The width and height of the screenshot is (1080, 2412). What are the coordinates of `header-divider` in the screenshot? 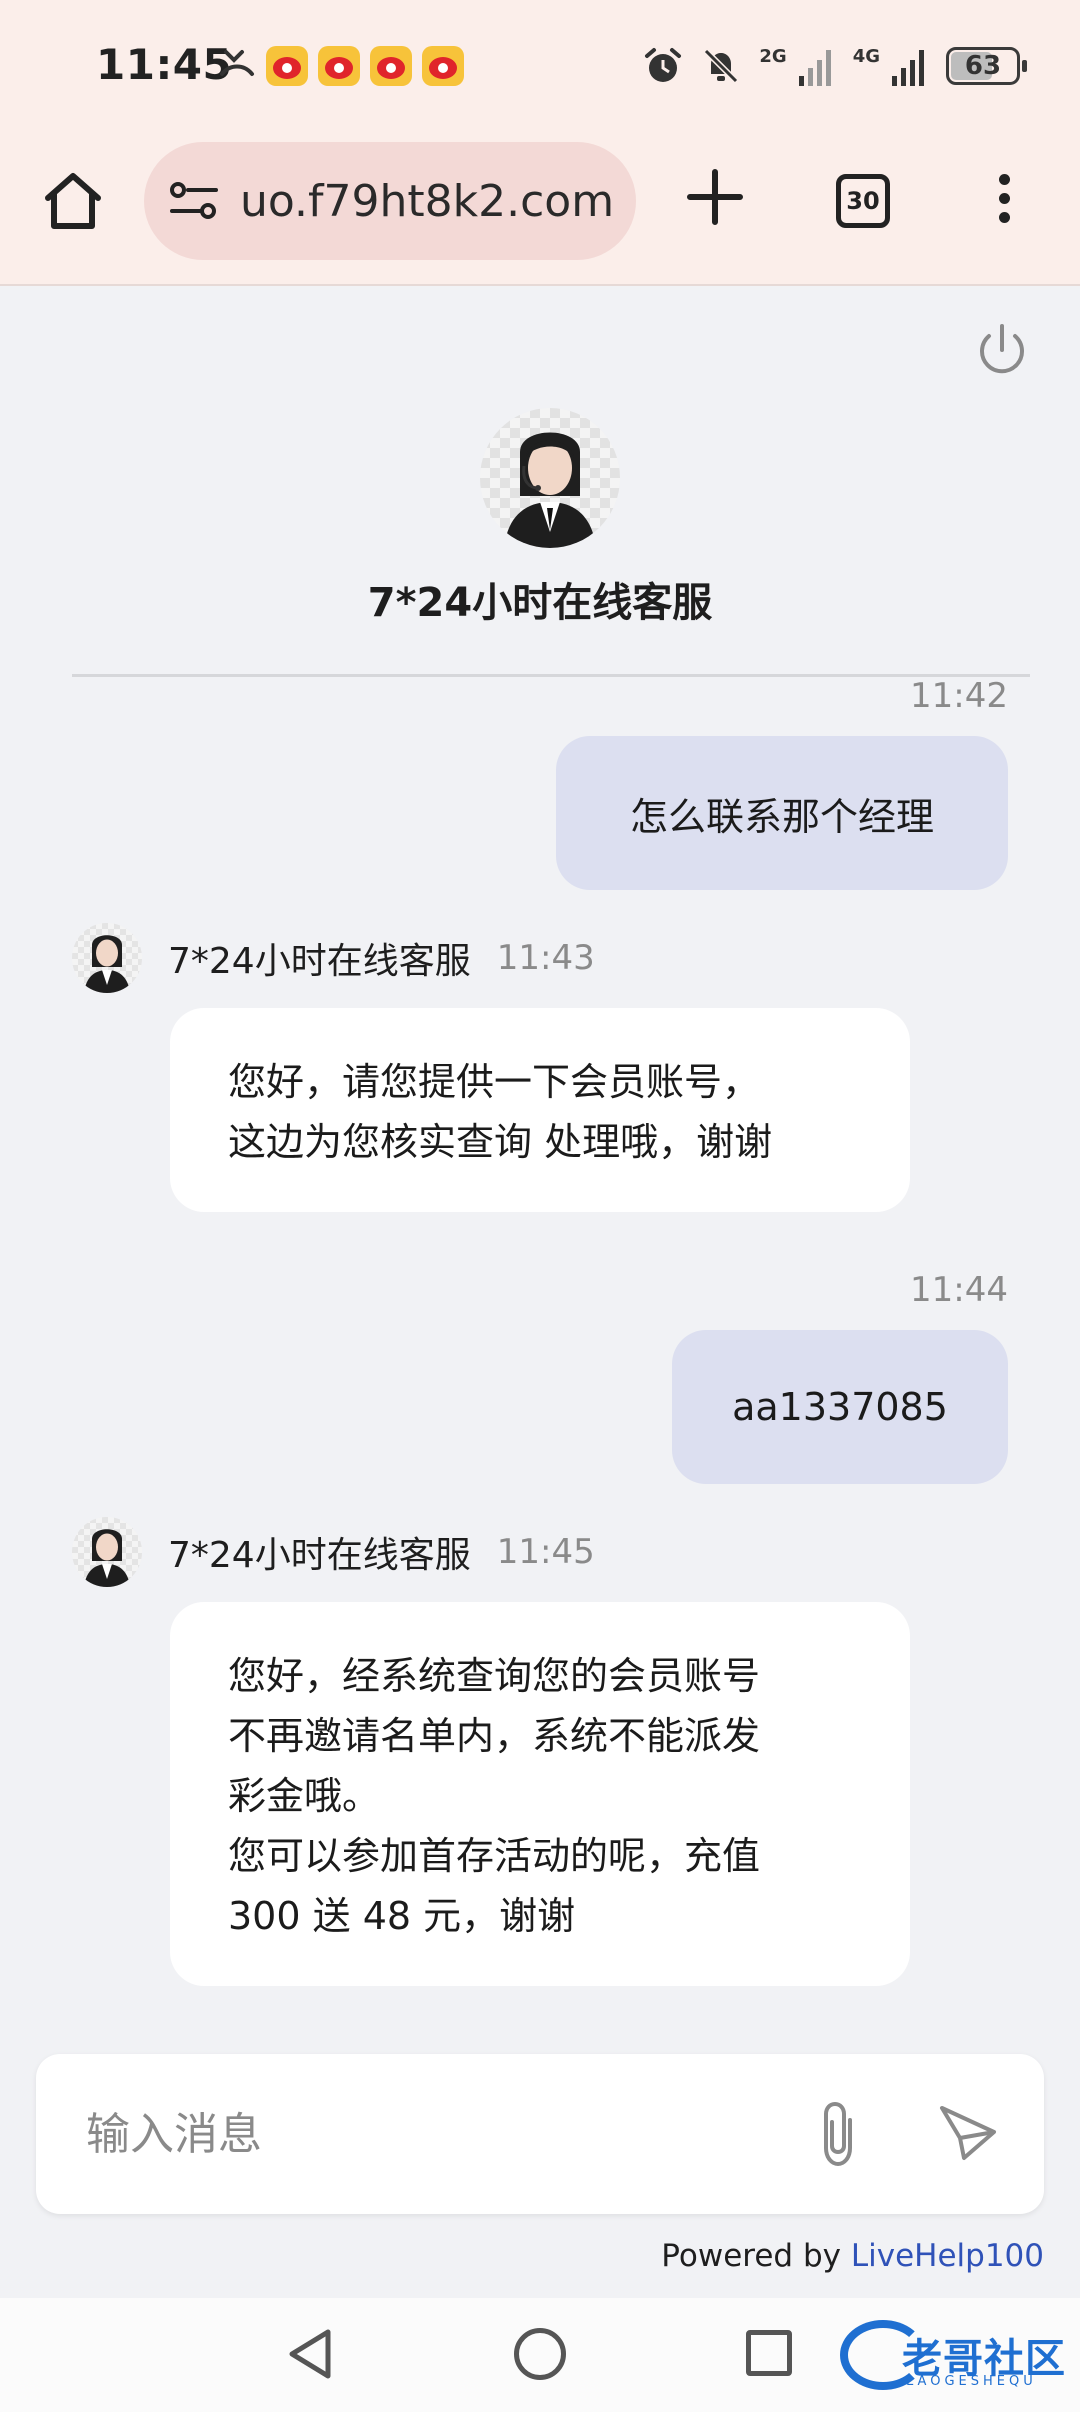 It's located at (551, 675).